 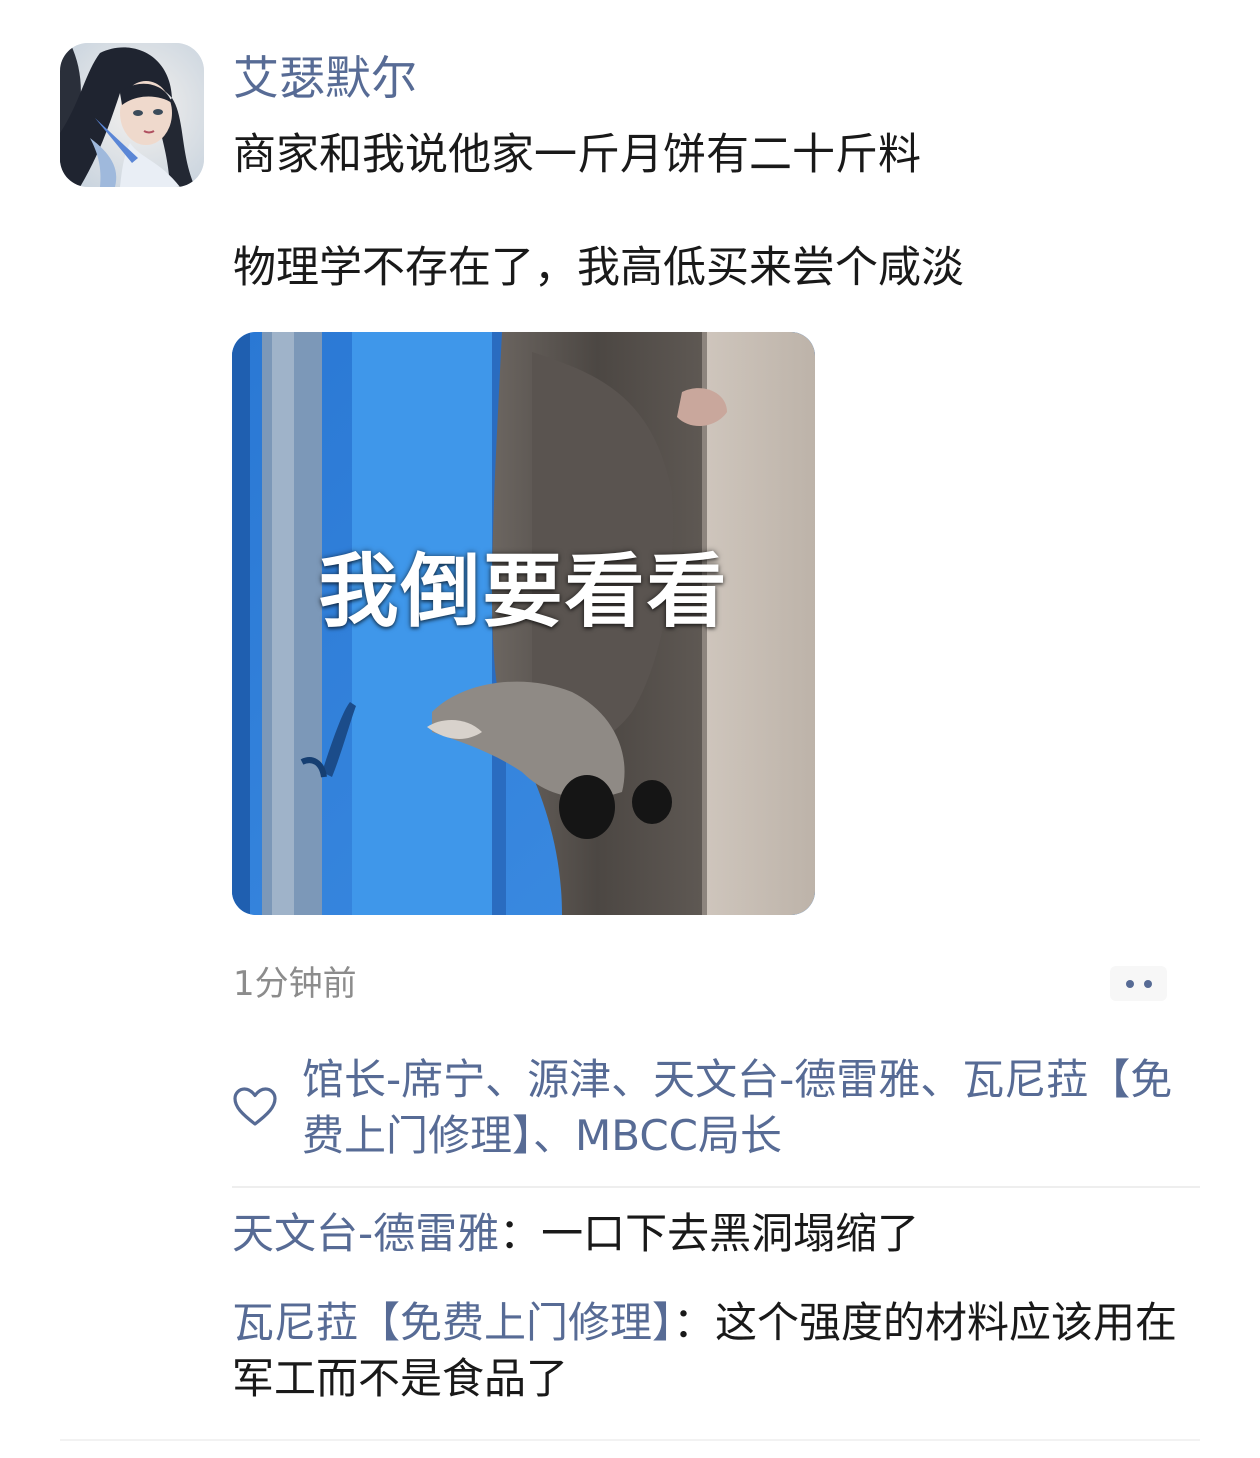 I want to click on comment-author: 瓦尼菈【免费上门修理】, so click(x=452, y=1322).